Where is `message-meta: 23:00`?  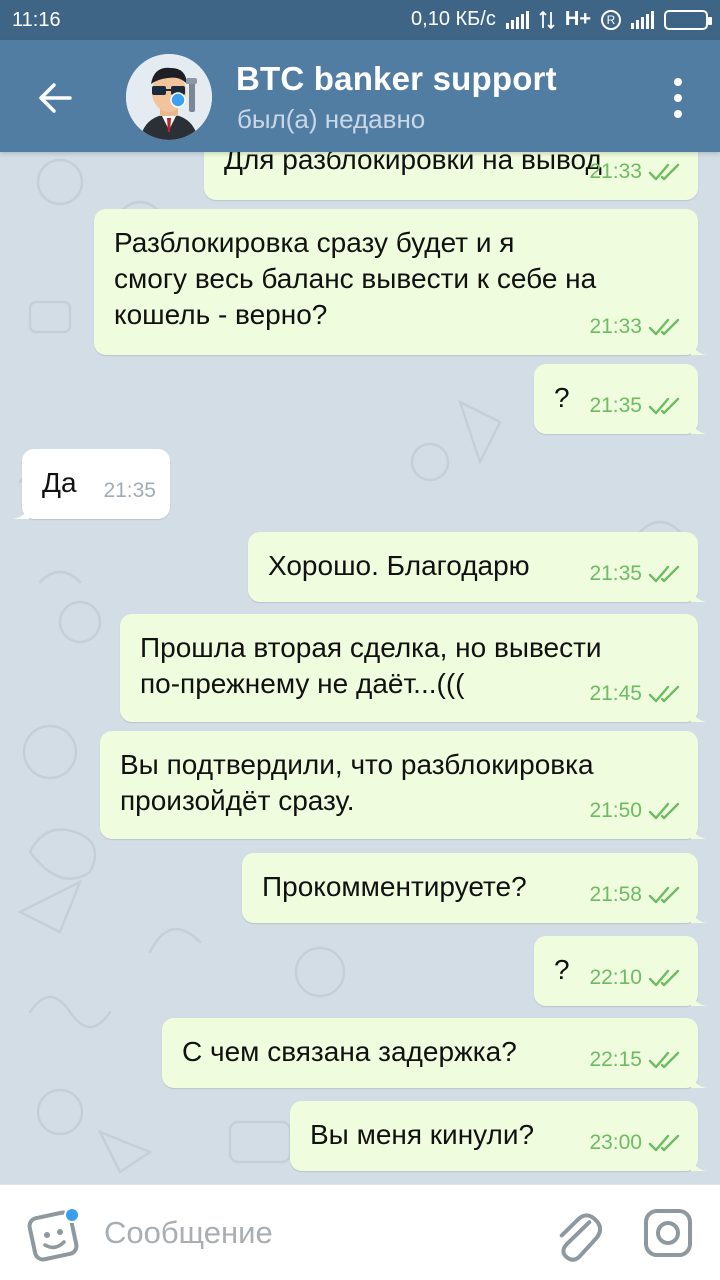
message-meta: 23:00 is located at coordinates (636, 1143).